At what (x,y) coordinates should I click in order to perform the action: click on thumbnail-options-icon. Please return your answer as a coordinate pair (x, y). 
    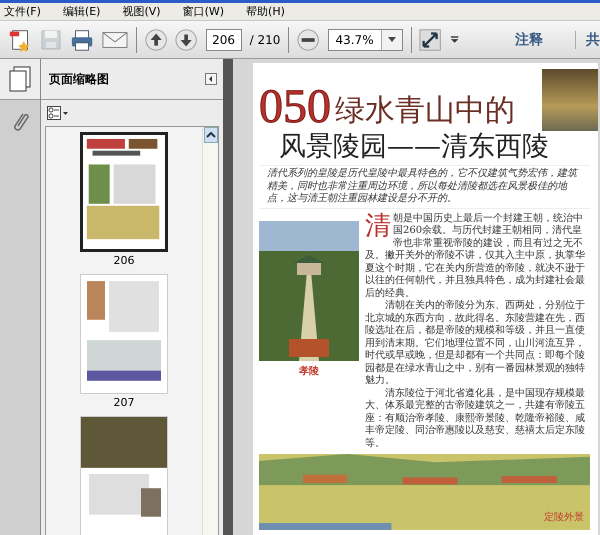
    Looking at the image, I should click on (58, 113).